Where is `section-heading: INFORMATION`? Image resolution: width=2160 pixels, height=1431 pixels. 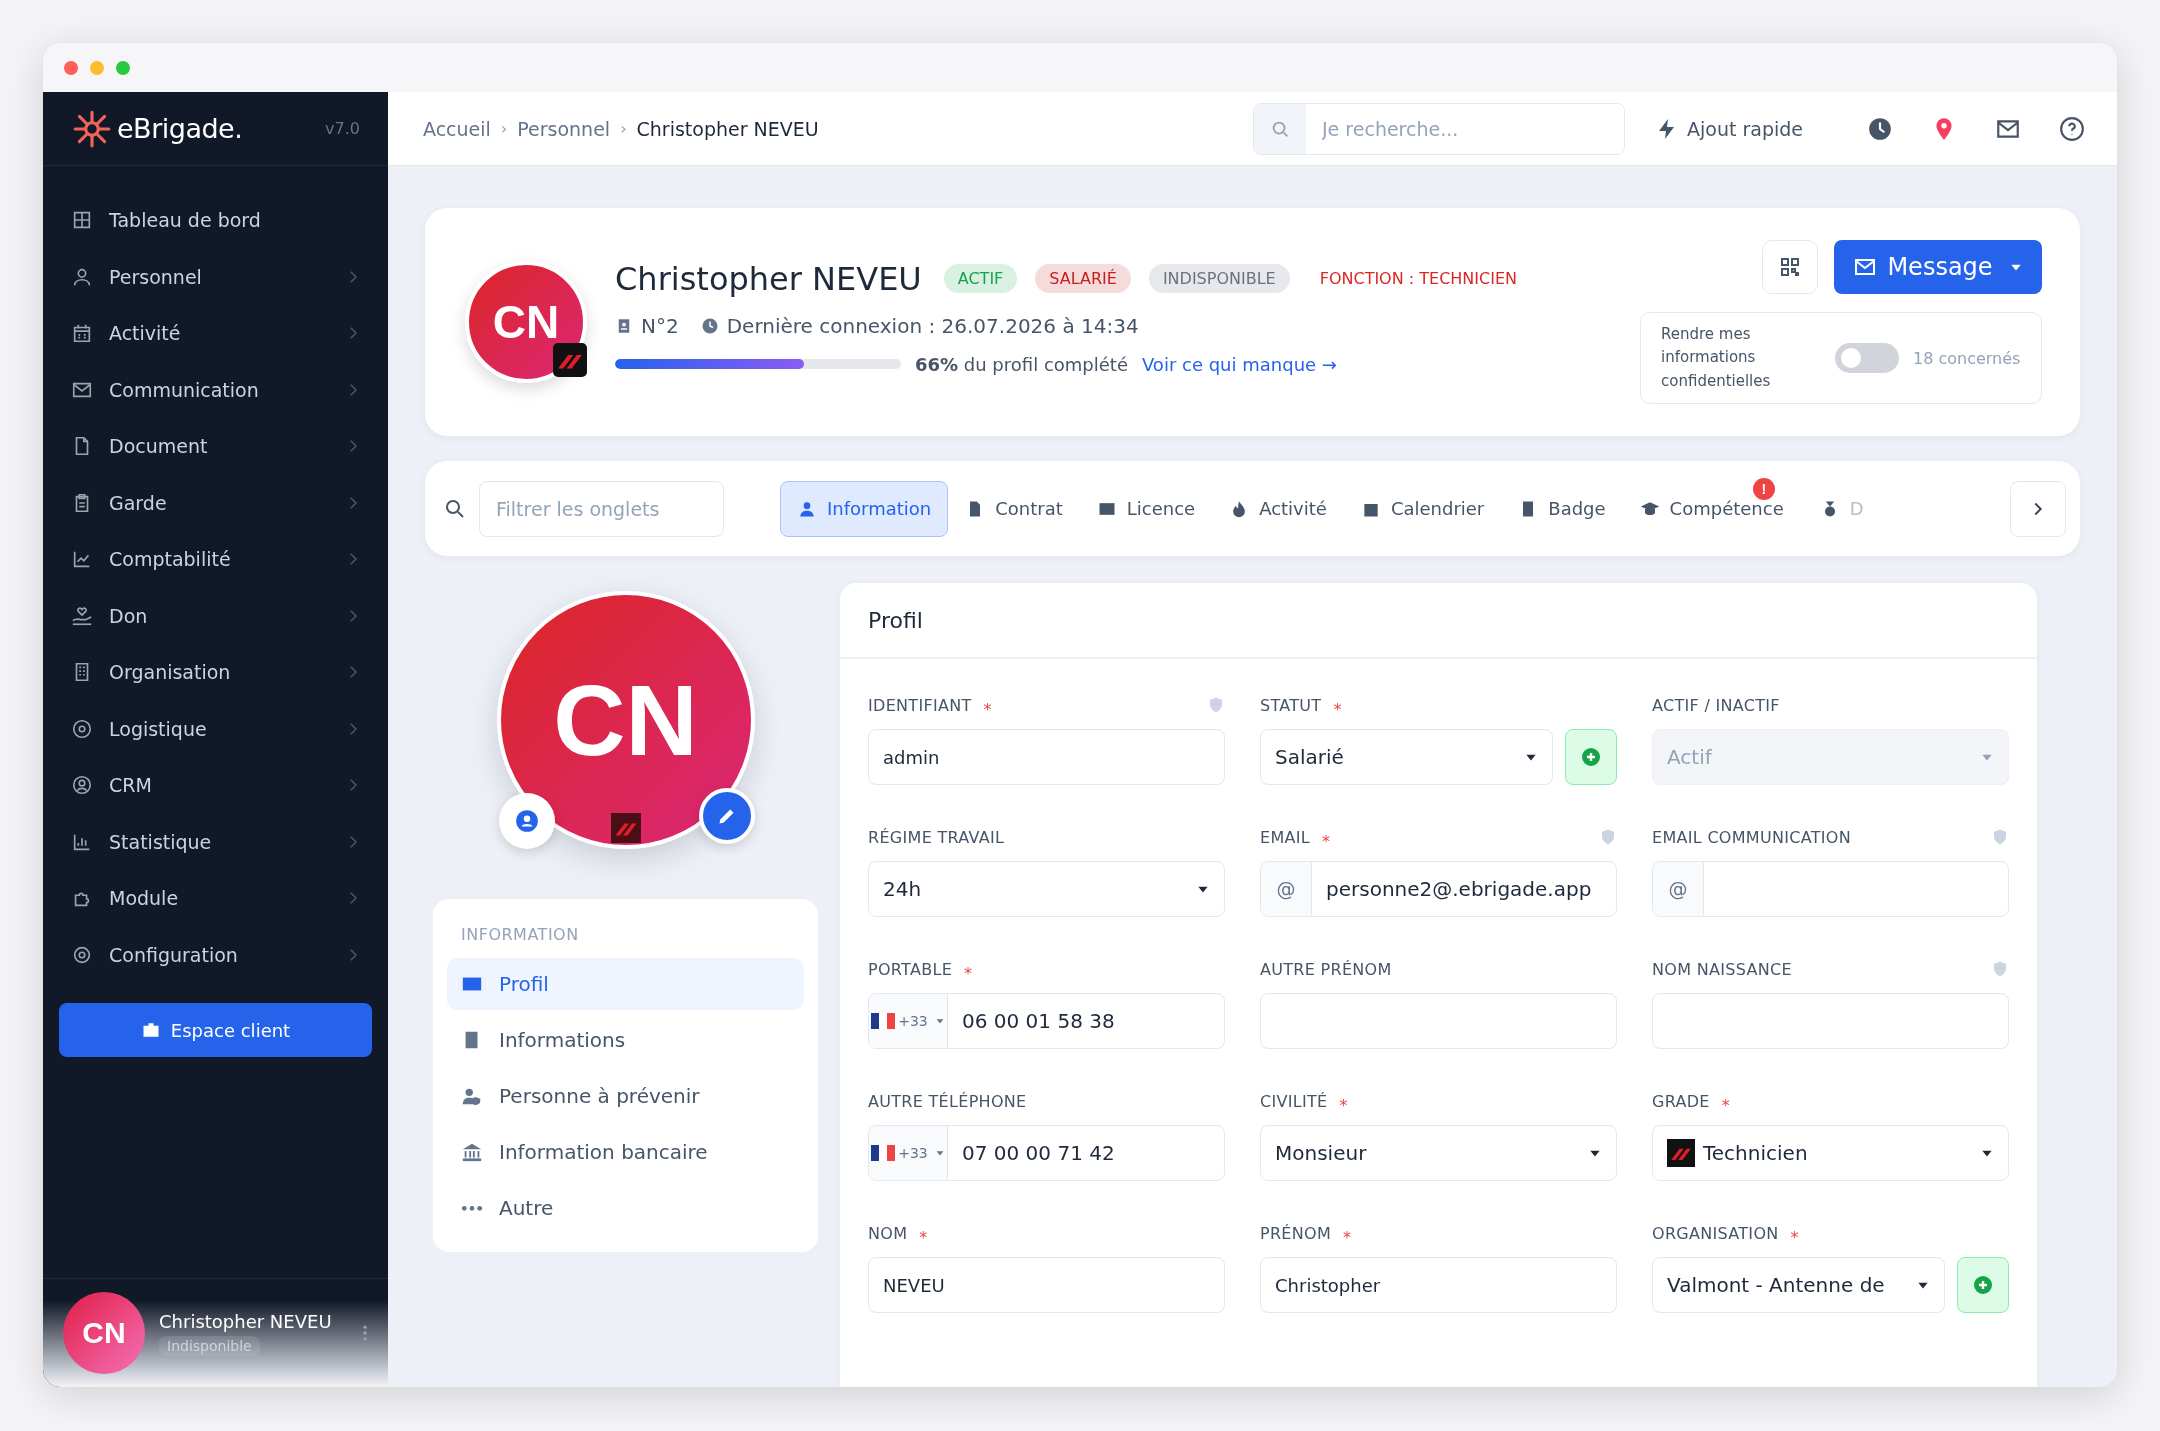
section-heading: INFORMATION is located at coordinates (520, 935).